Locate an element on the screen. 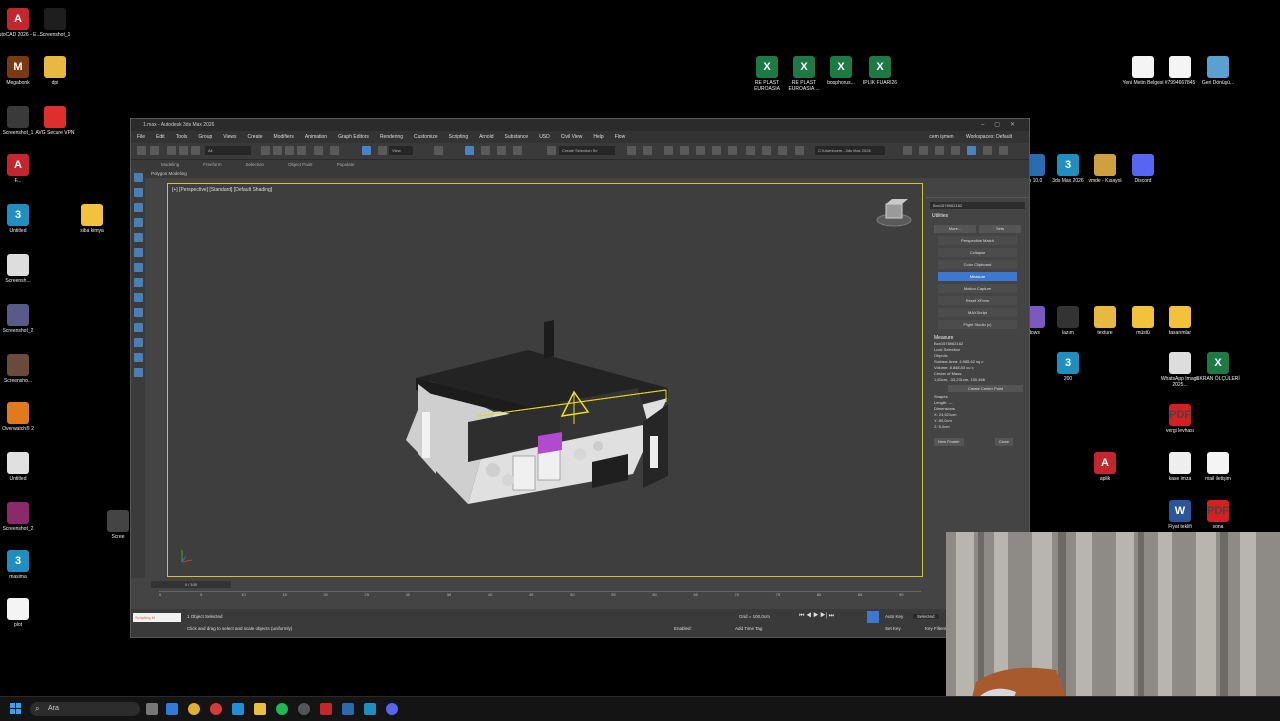 The image size is (1280, 721). bind-icon is located at coordinates (195, 150).